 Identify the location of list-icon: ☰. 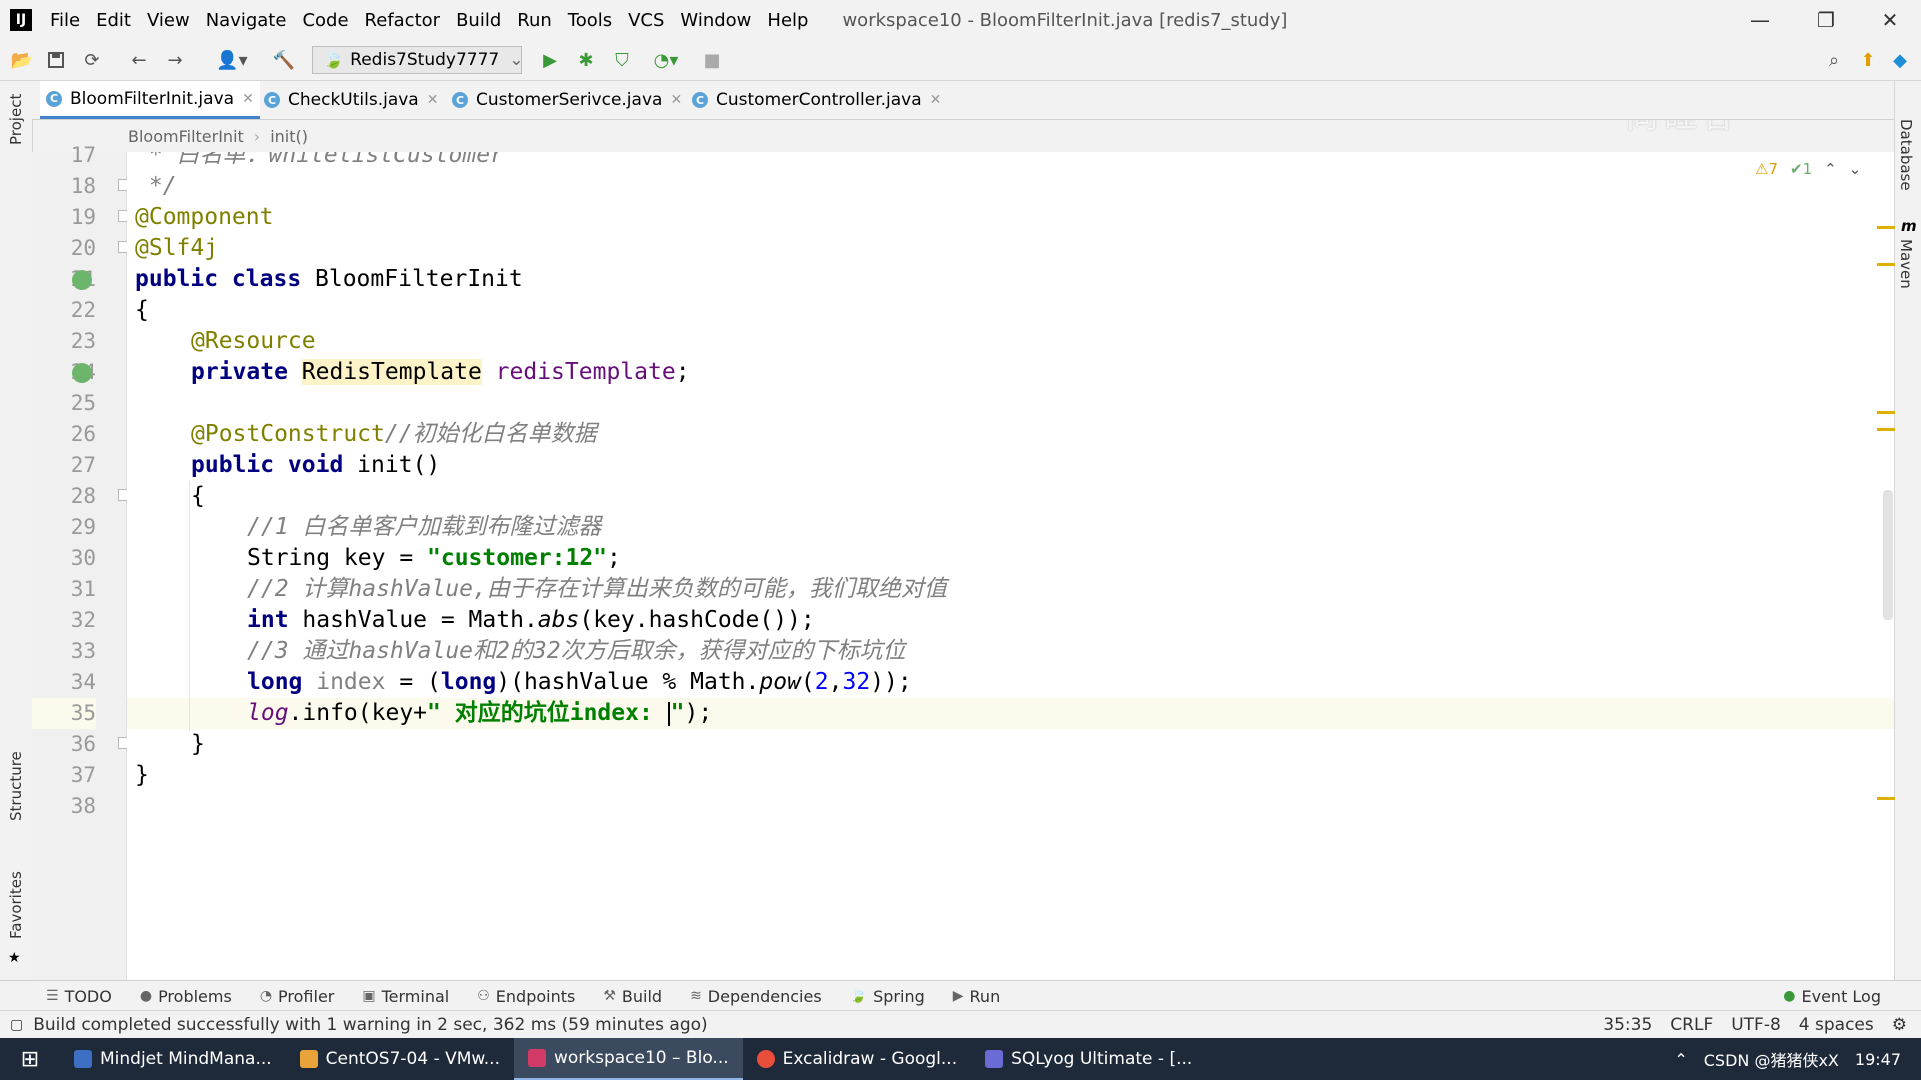
(52, 996).